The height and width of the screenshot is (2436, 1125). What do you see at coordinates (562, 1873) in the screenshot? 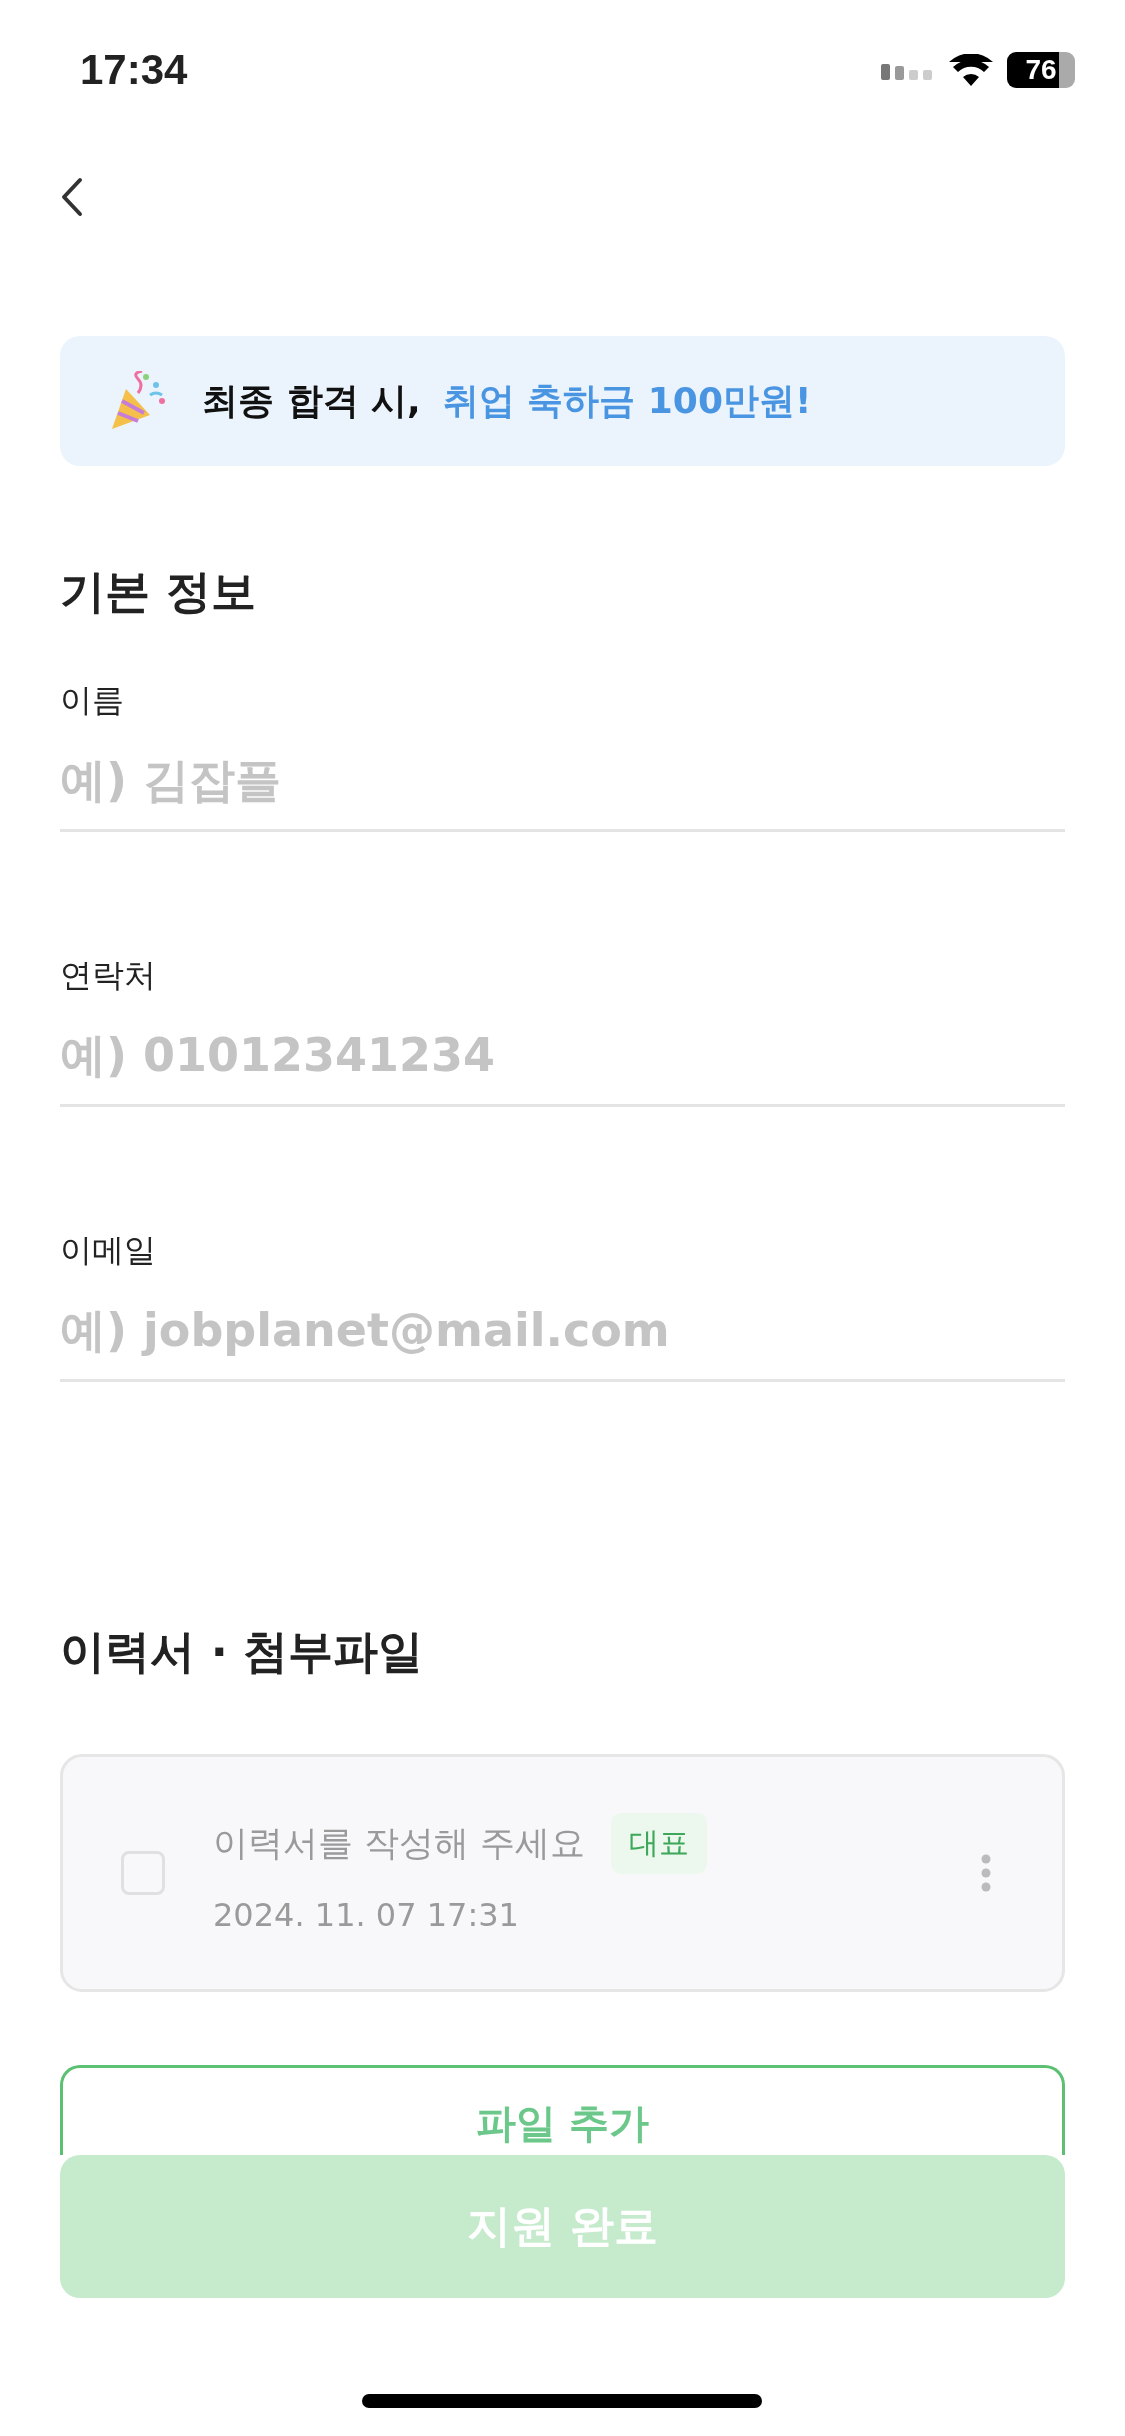
I see `file-card: 이력서를 작성해 주세요 대표 2024. 11. 07 17:31` at bounding box center [562, 1873].